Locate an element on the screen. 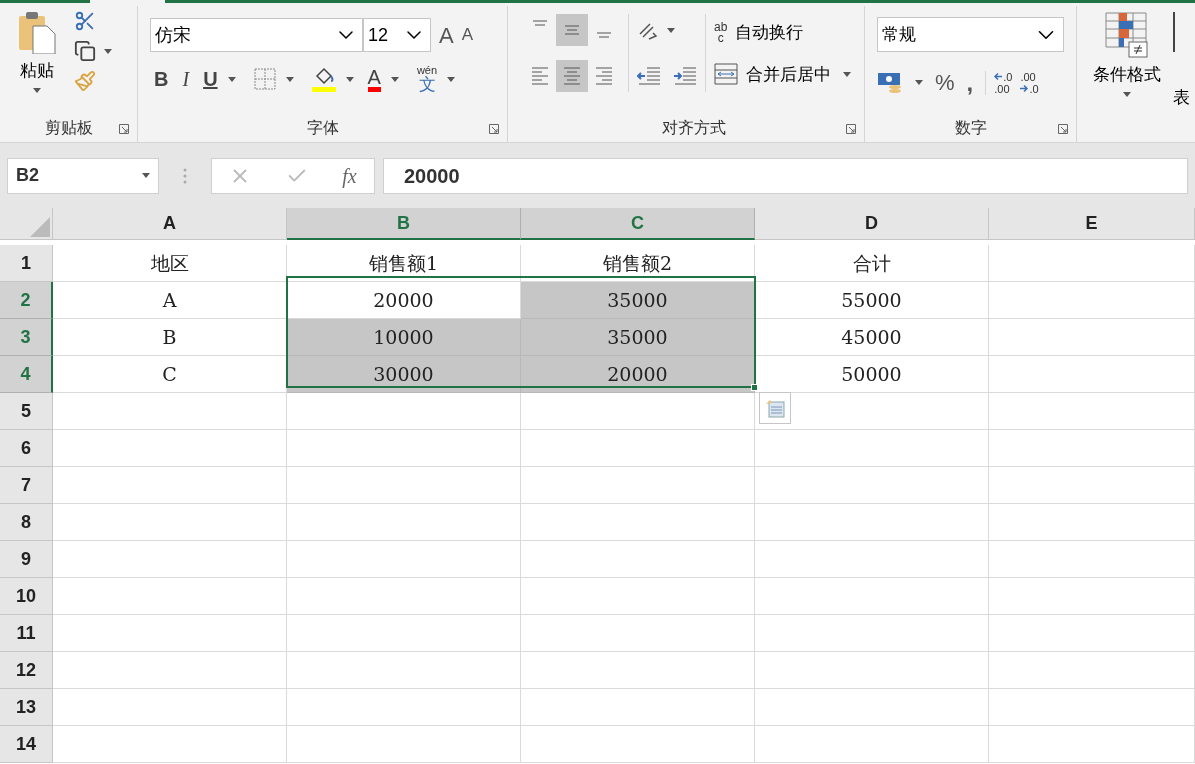 Image resolution: width=1195 pixels, height=764 pixels. increase-indent-icon is located at coordinates (685, 75).